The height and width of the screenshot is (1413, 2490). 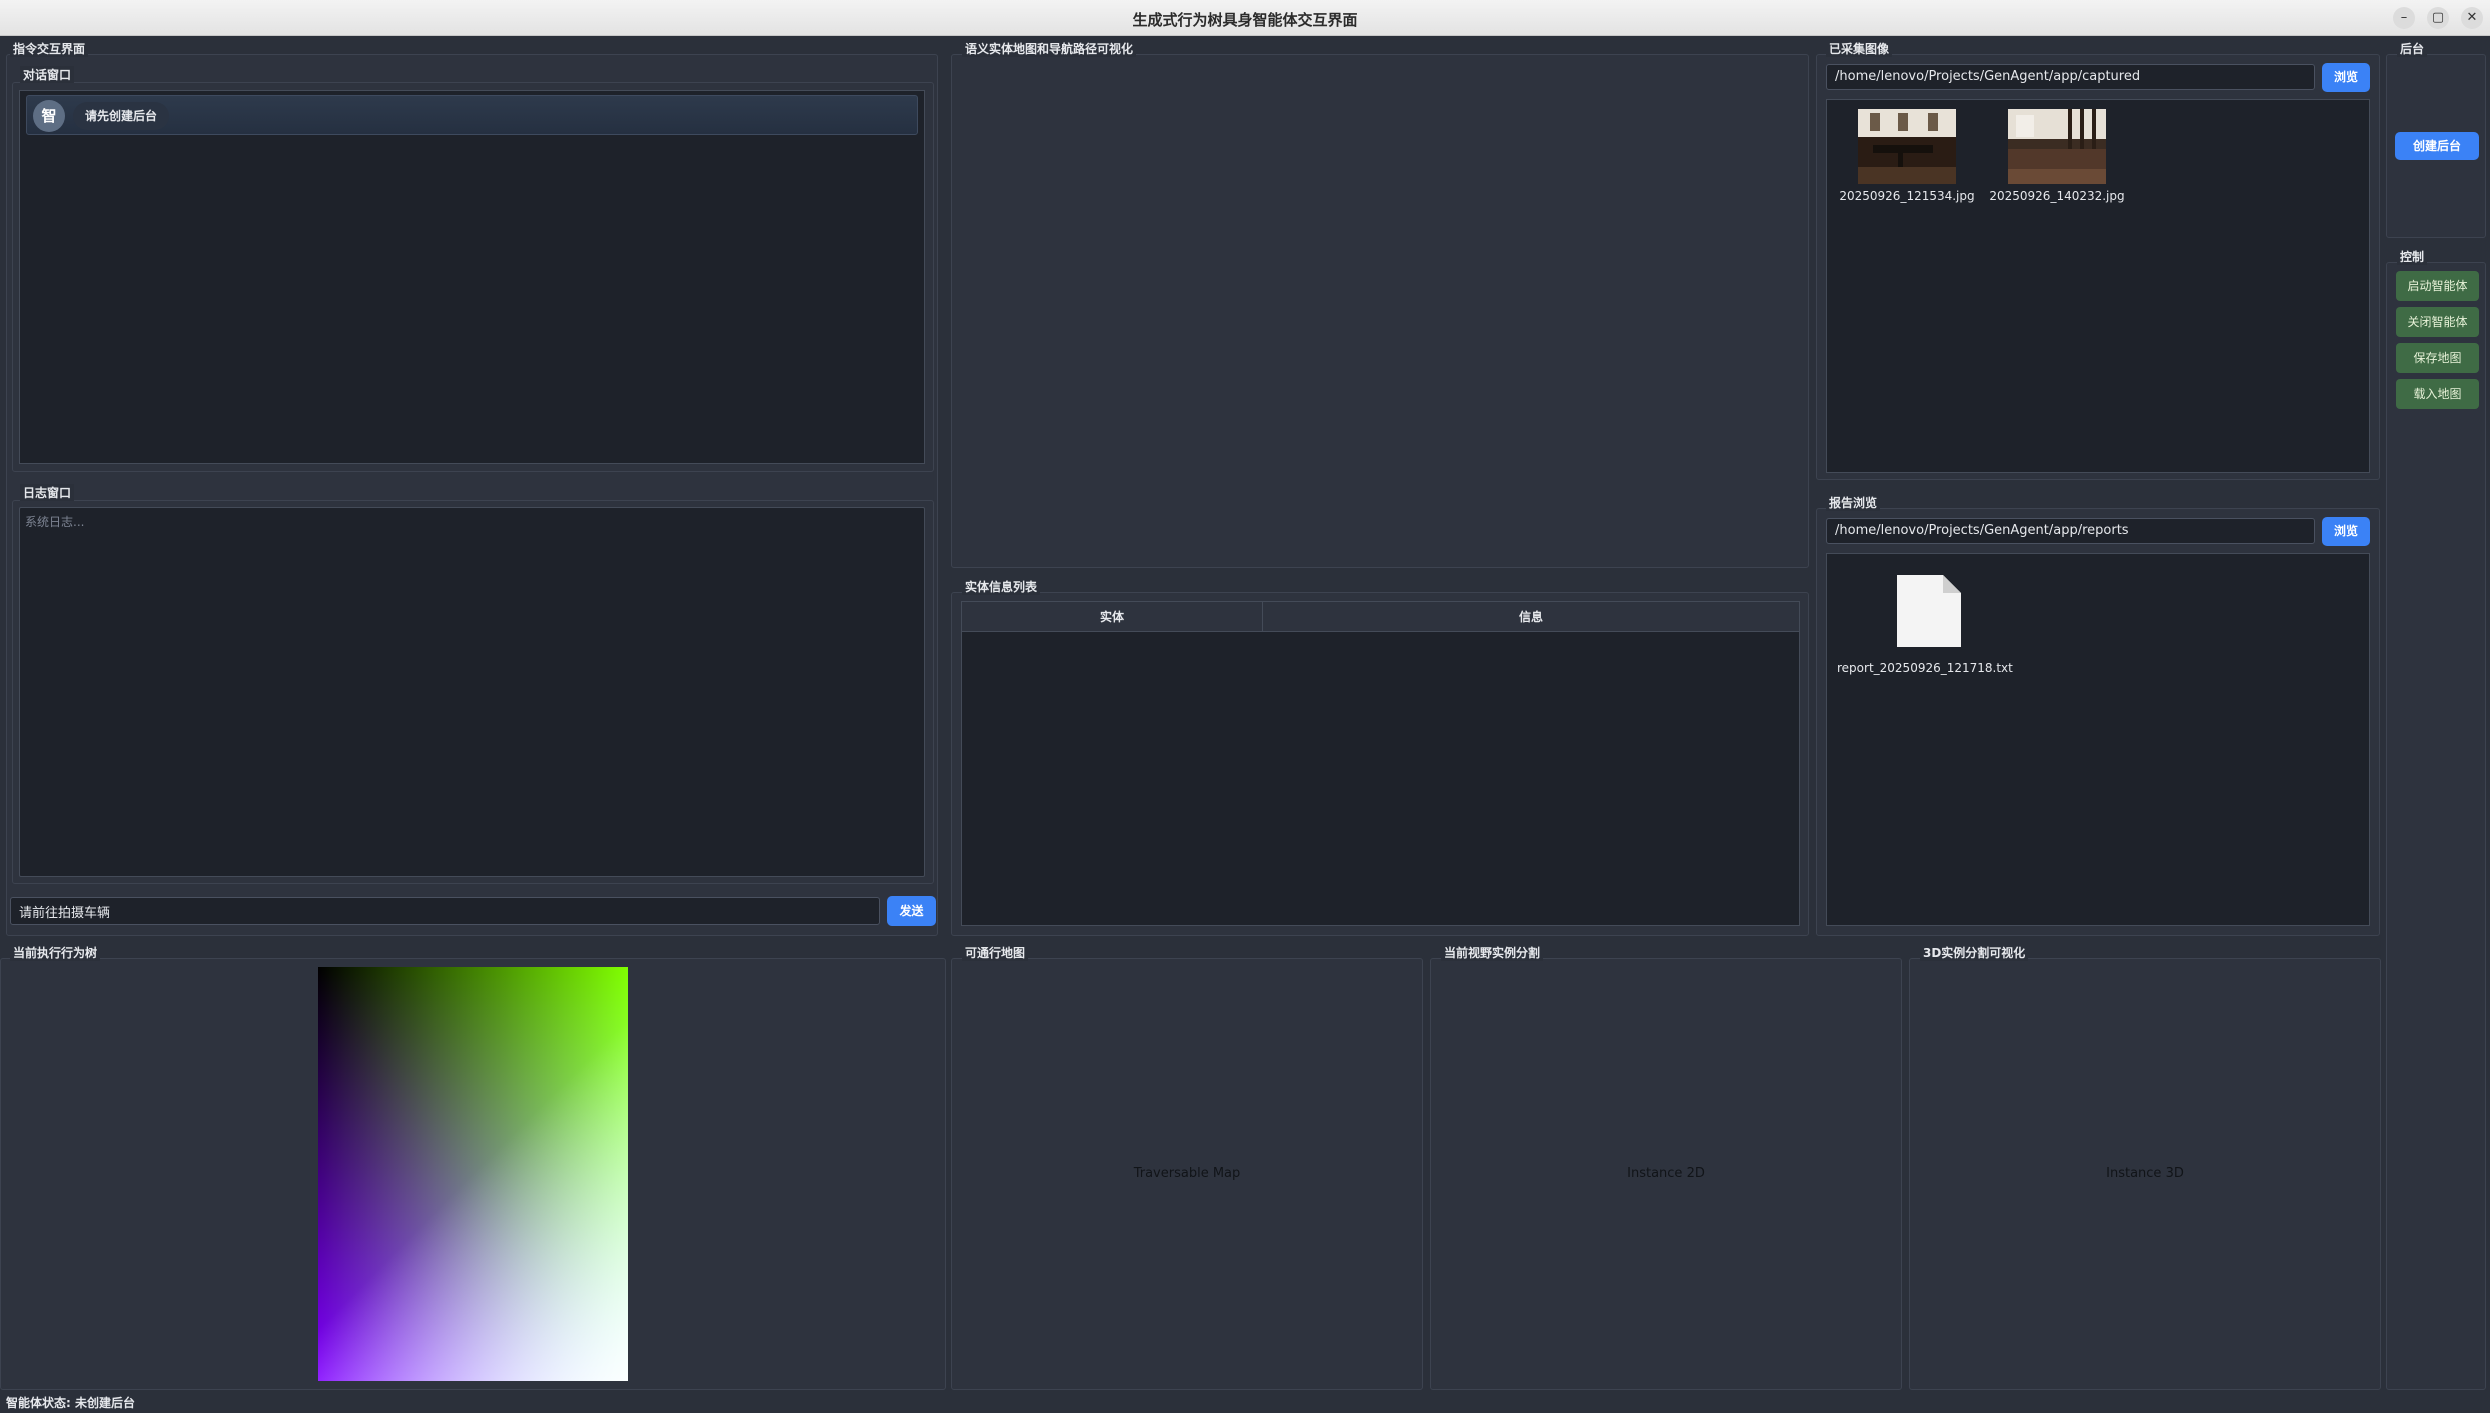 I want to click on dialog-window-title: 对话窗口, so click(x=47, y=74).